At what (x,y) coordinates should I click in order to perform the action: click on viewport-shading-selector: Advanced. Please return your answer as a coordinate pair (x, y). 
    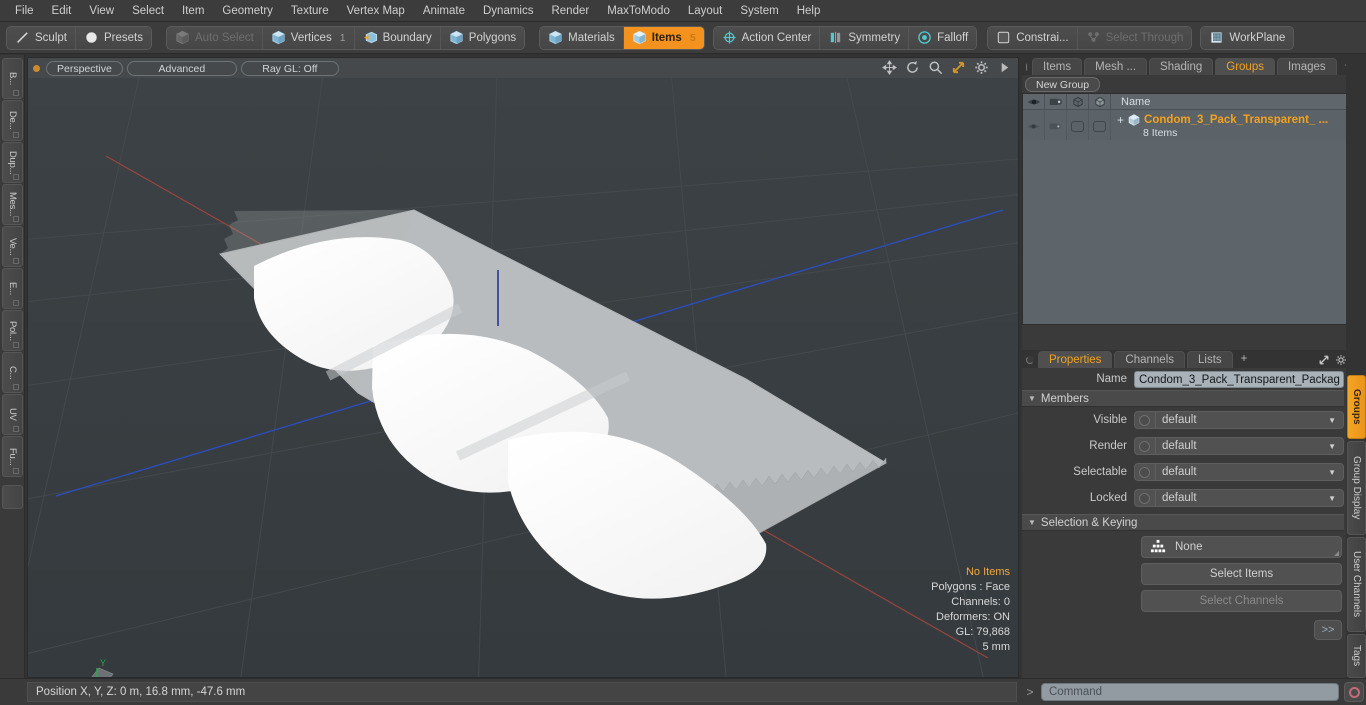
    Looking at the image, I should click on (181, 68).